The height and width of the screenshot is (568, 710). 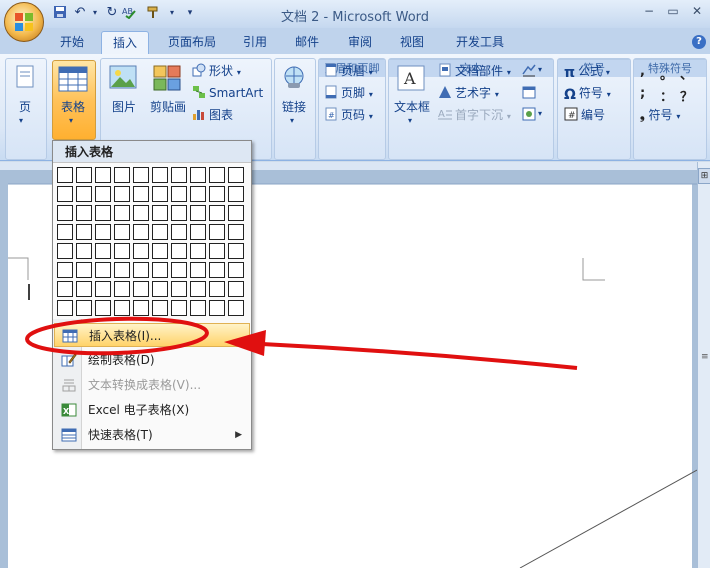 What do you see at coordinates (25, 106) in the screenshot?
I see `pages-button: 页` at bounding box center [25, 106].